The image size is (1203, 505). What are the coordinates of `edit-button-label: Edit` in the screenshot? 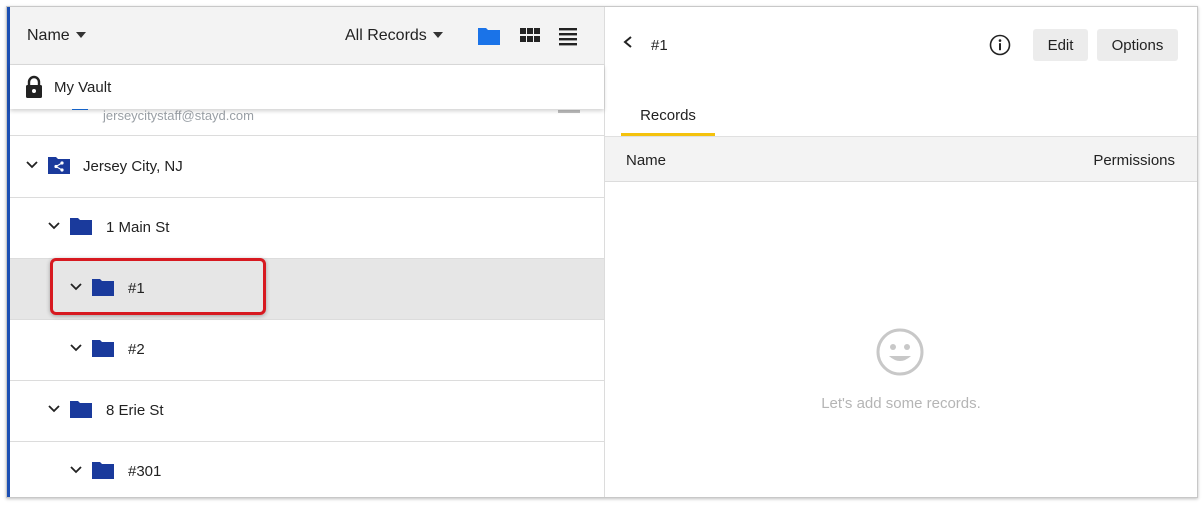 It's located at (1060, 45).